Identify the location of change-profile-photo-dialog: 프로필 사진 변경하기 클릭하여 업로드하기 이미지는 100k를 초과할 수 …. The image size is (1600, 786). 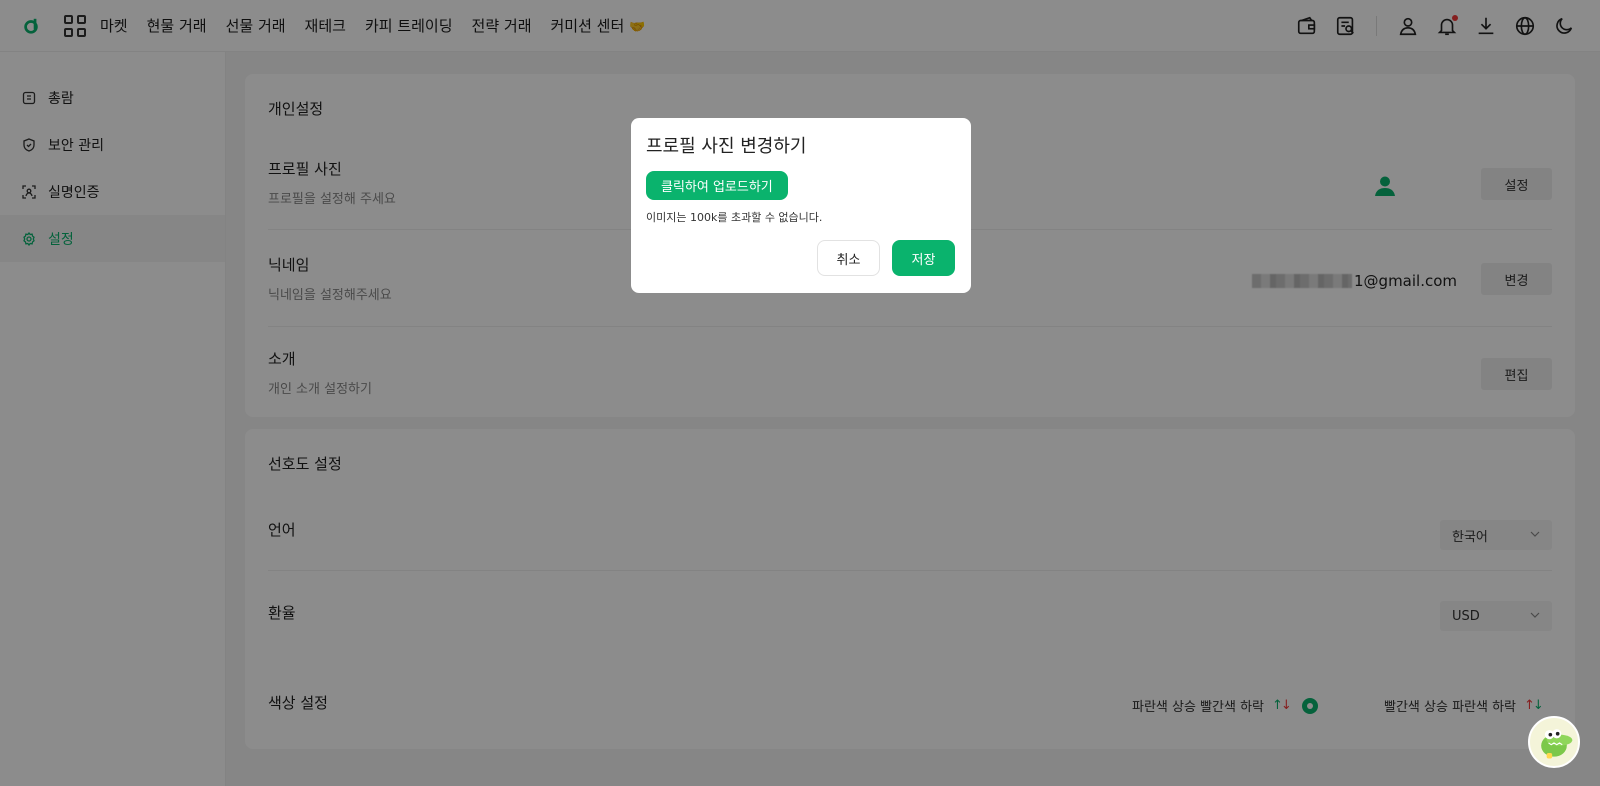
(801, 205).